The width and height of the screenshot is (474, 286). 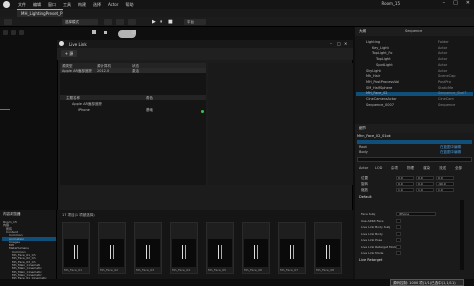 I want to click on menu-file: 文件, so click(x=22, y=5).